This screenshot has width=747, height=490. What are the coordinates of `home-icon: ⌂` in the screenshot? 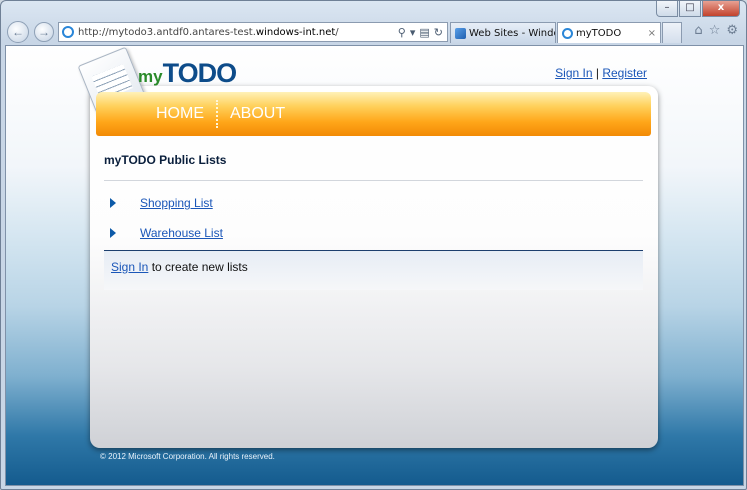 It's located at (698, 30).